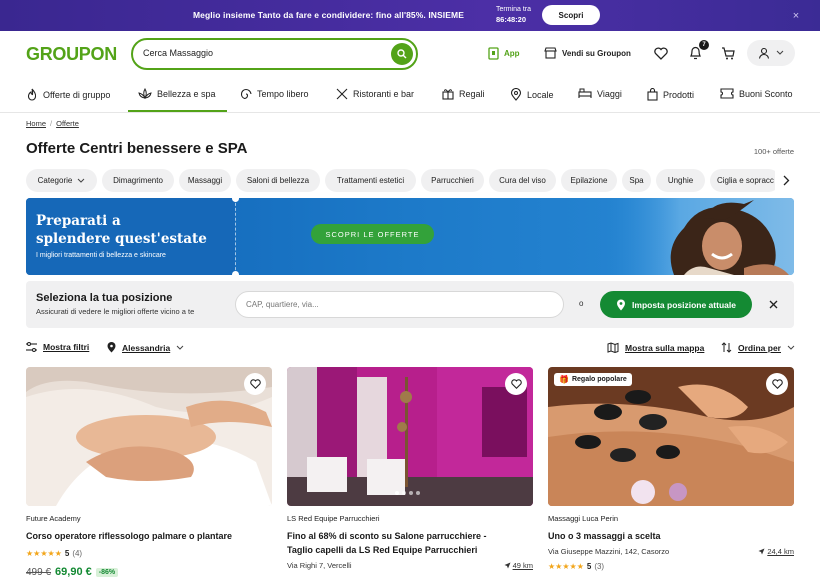 This screenshot has height=577, width=820. What do you see at coordinates (31, 347) in the screenshot?
I see `filter-sliders-icon` at bounding box center [31, 347].